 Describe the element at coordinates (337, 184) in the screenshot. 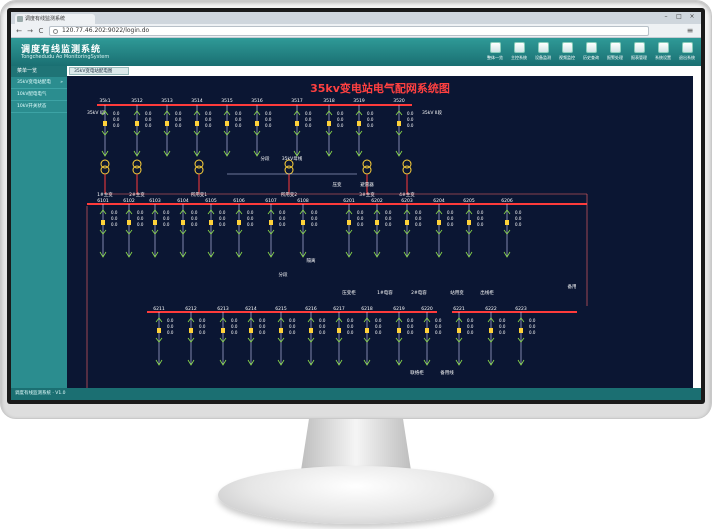

I see `mid-label: 压变` at that location.